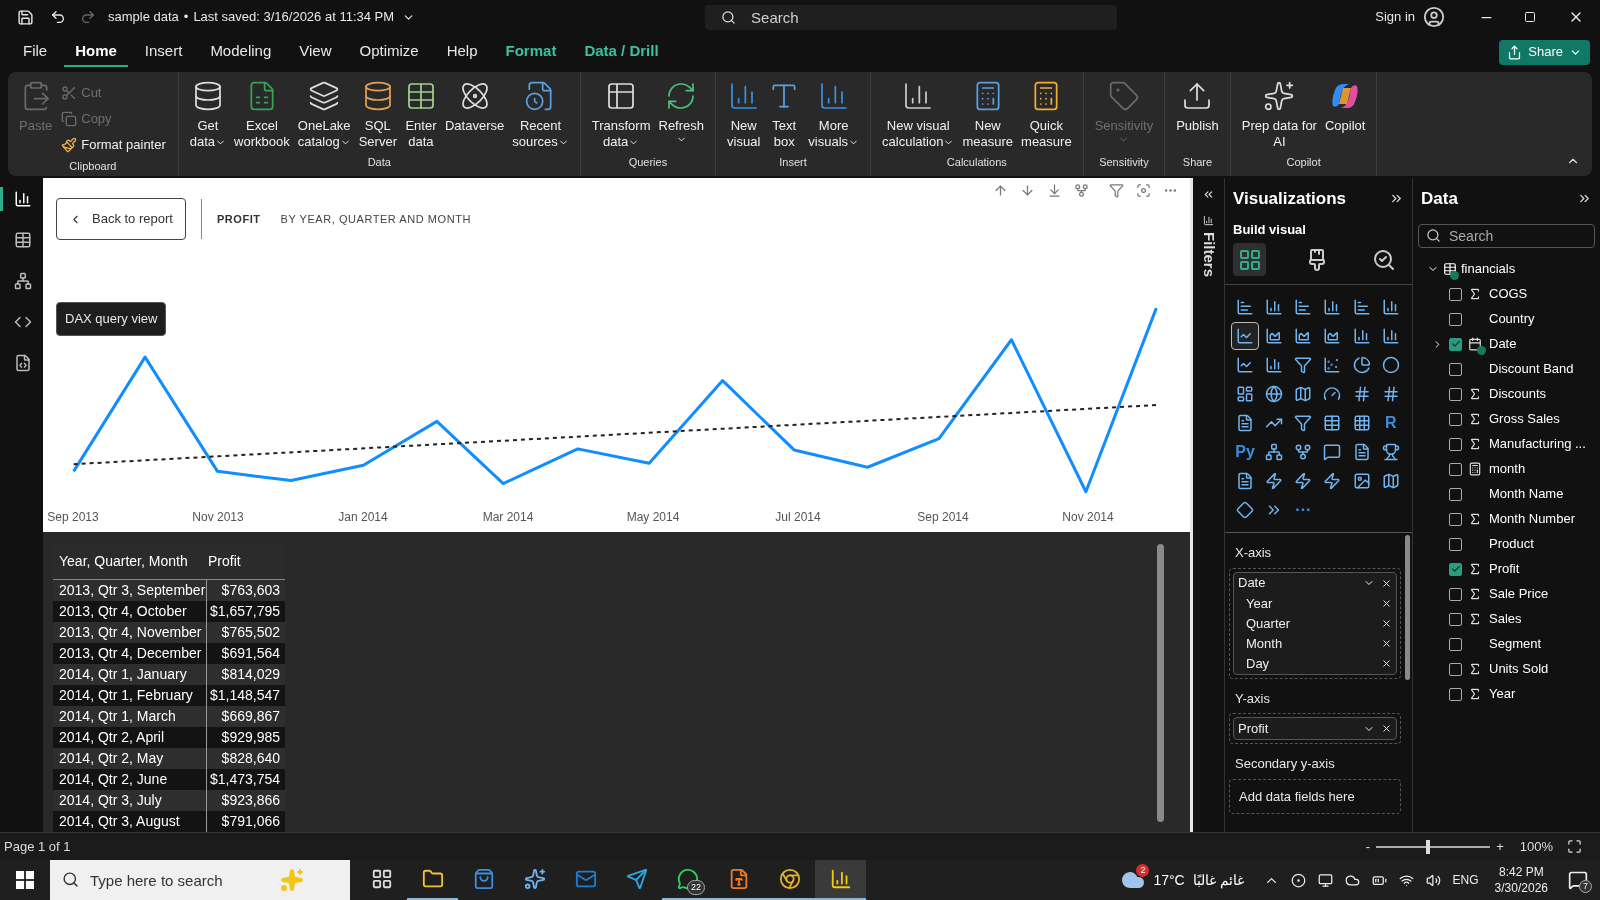 The width and height of the screenshot is (1600, 900). I want to click on field-item: Discounts, so click(1506, 394).